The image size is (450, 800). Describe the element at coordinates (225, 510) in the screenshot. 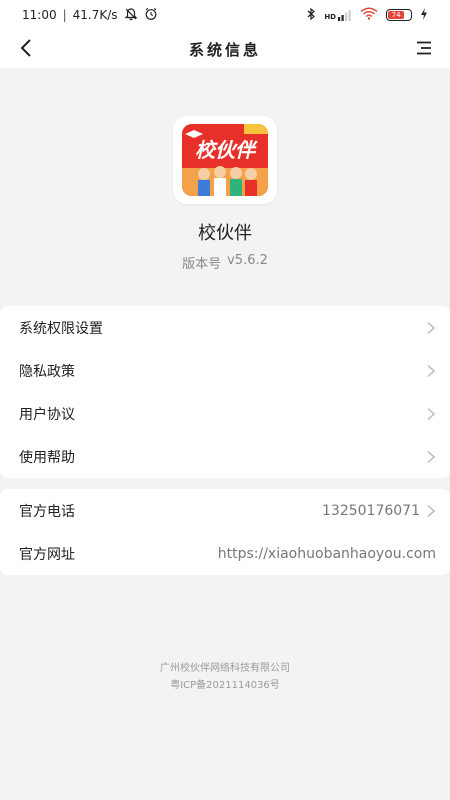

I see `official-phone-row: 官方电话 13250176071` at that location.